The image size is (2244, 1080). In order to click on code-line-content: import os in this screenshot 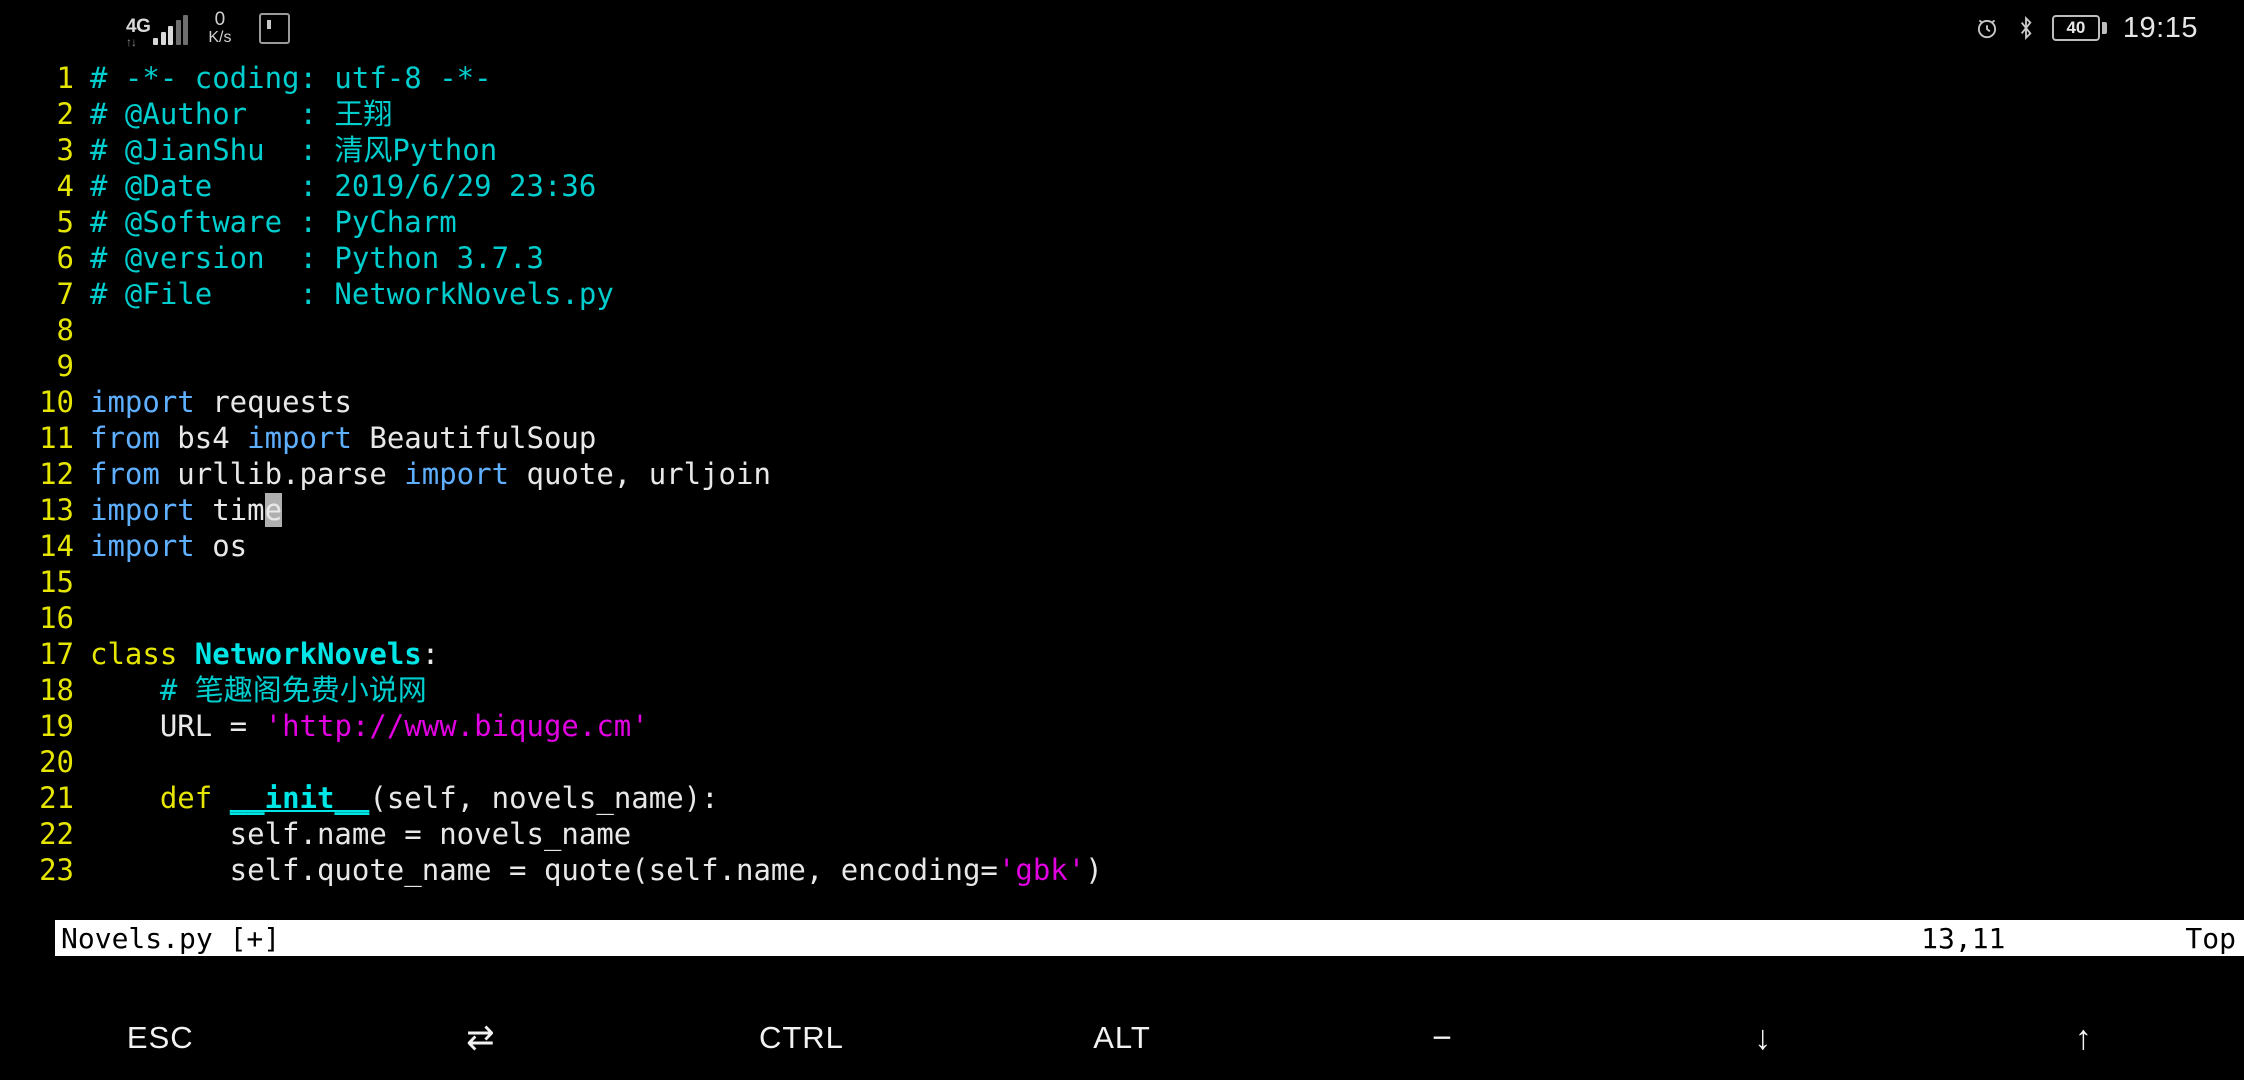, I will do `click(1167, 546)`.